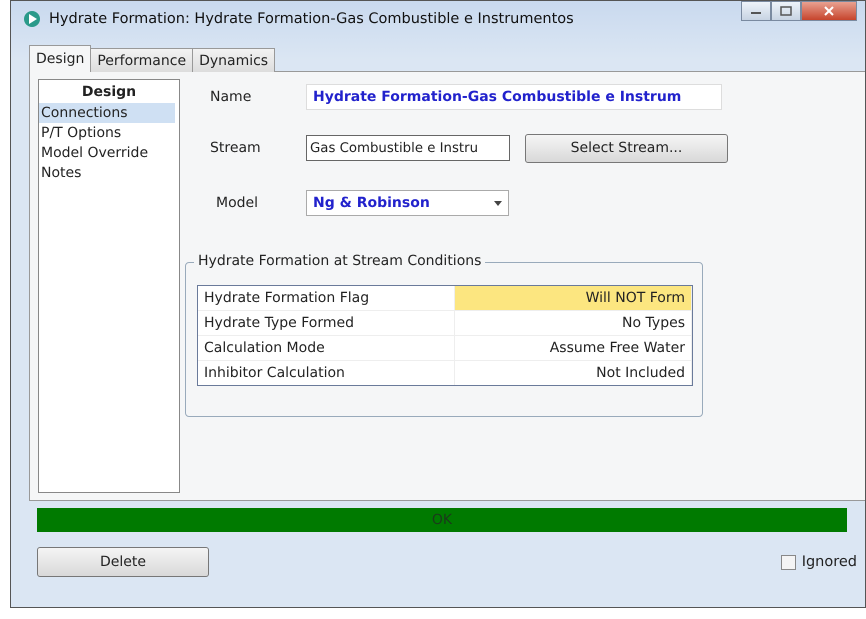 This screenshot has width=866, height=619. I want to click on table-cell: Assume Free Water, so click(573, 348).